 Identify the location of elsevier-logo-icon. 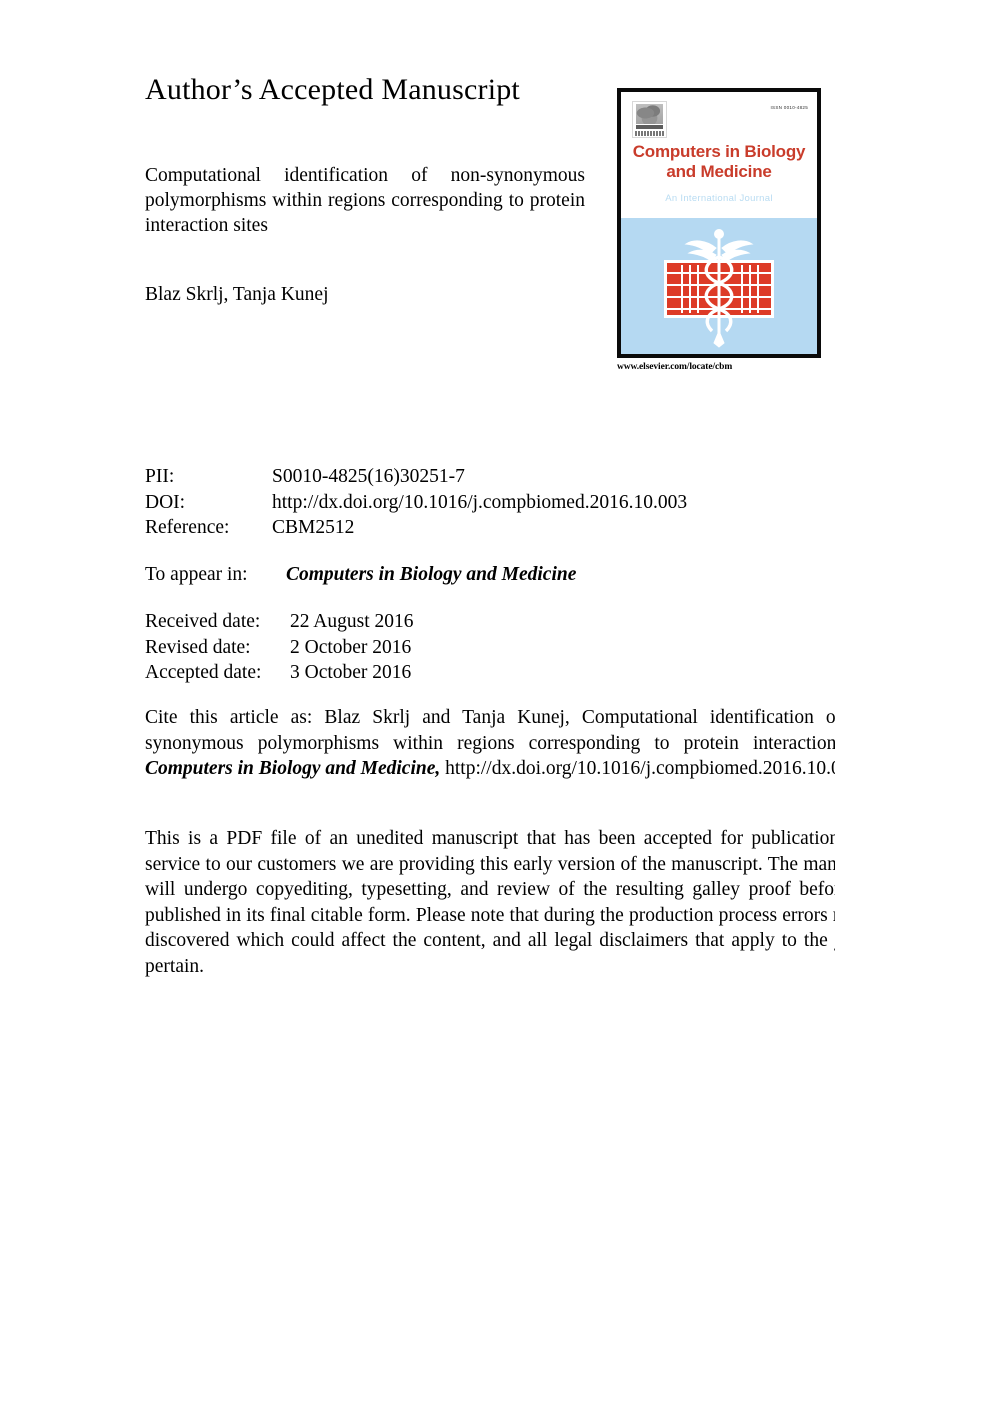
(649, 119).